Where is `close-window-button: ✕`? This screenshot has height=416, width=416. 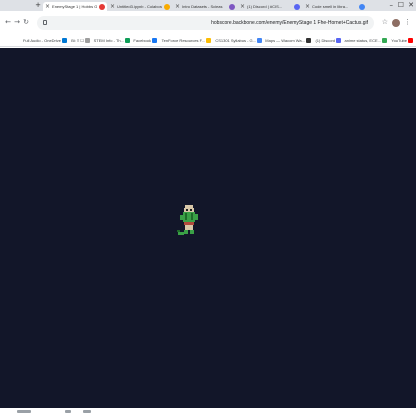 close-window-button: ✕ is located at coordinates (411, 5).